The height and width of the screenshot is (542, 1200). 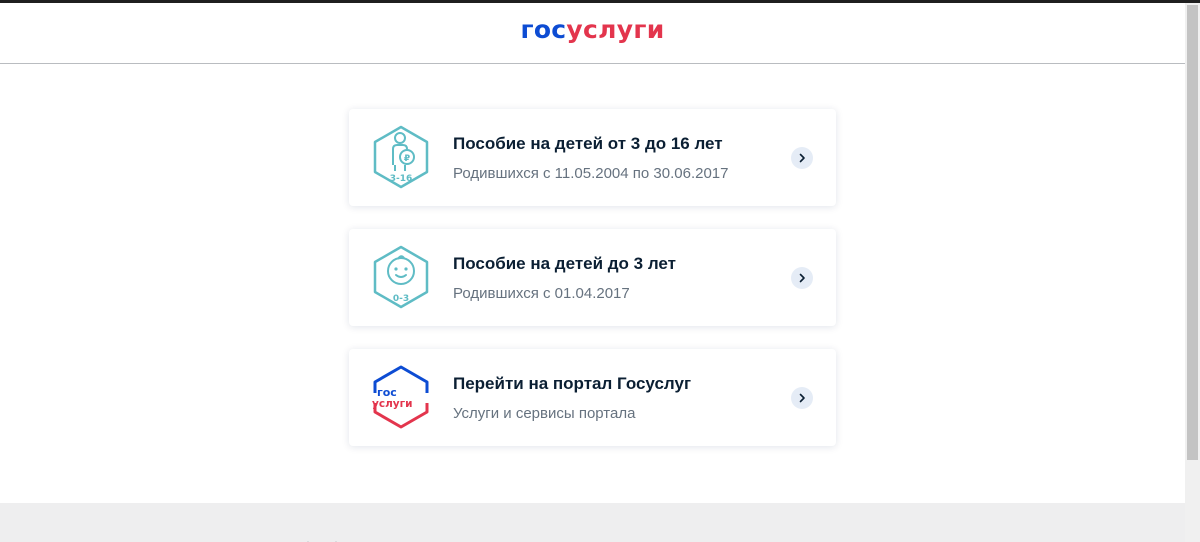 What do you see at coordinates (322, 539) in the screenshot?
I see `coat-of-arms-icon` at bounding box center [322, 539].